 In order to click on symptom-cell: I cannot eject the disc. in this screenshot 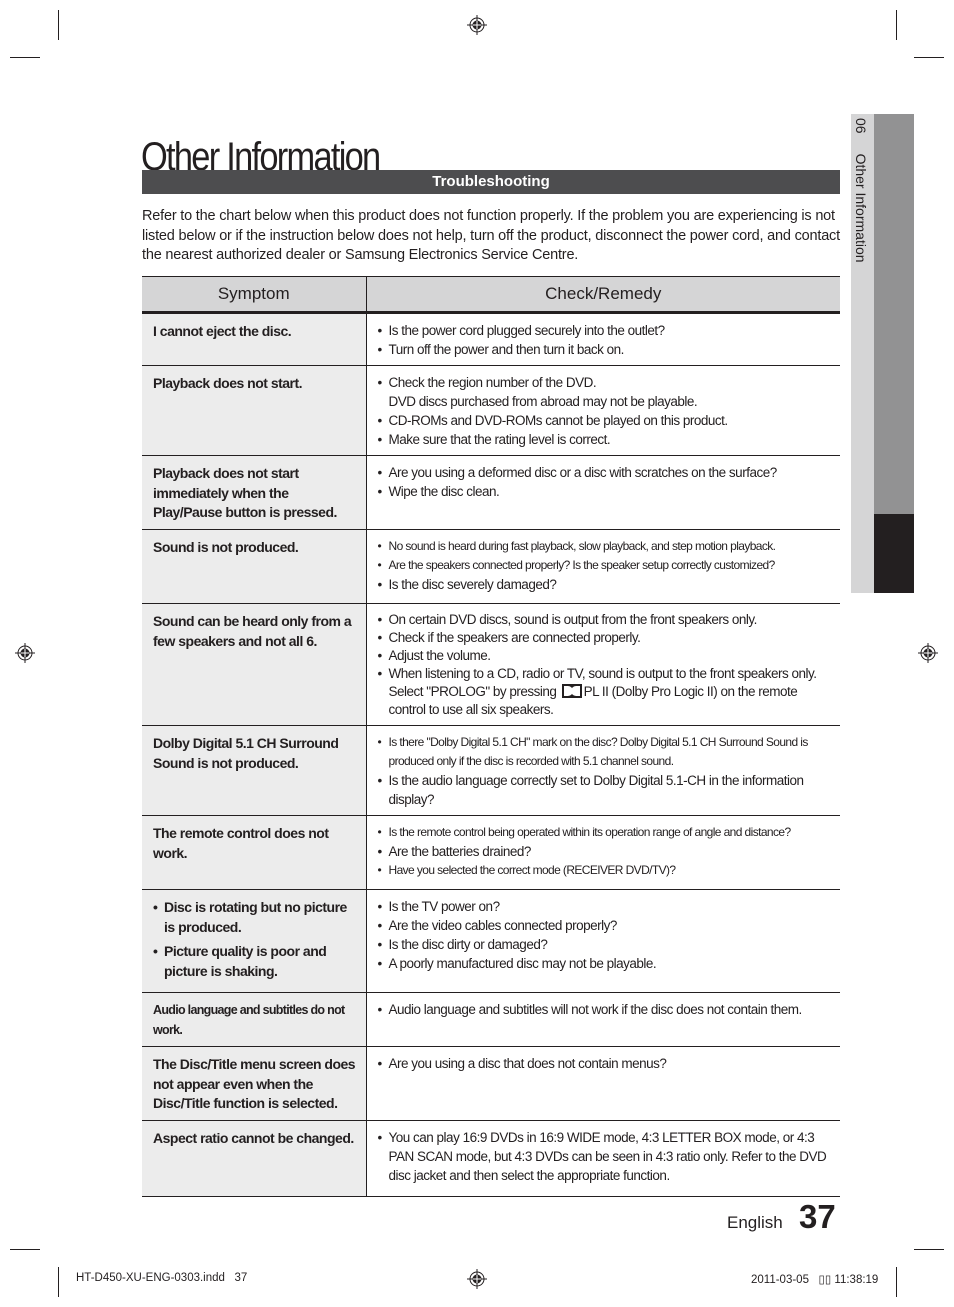, I will do `click(254, 339)`.